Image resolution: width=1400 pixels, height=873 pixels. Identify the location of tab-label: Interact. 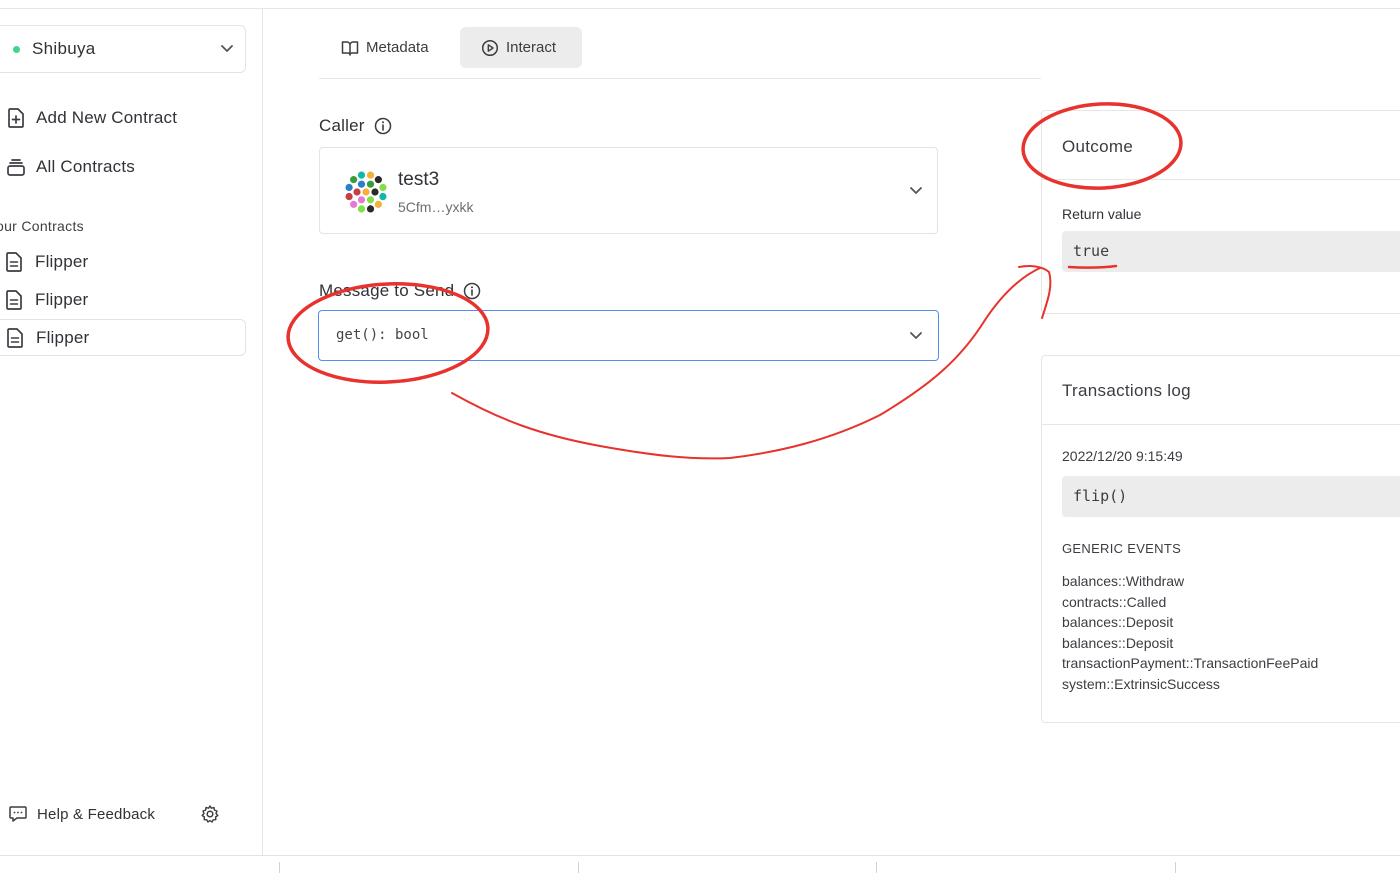
(531, 47).